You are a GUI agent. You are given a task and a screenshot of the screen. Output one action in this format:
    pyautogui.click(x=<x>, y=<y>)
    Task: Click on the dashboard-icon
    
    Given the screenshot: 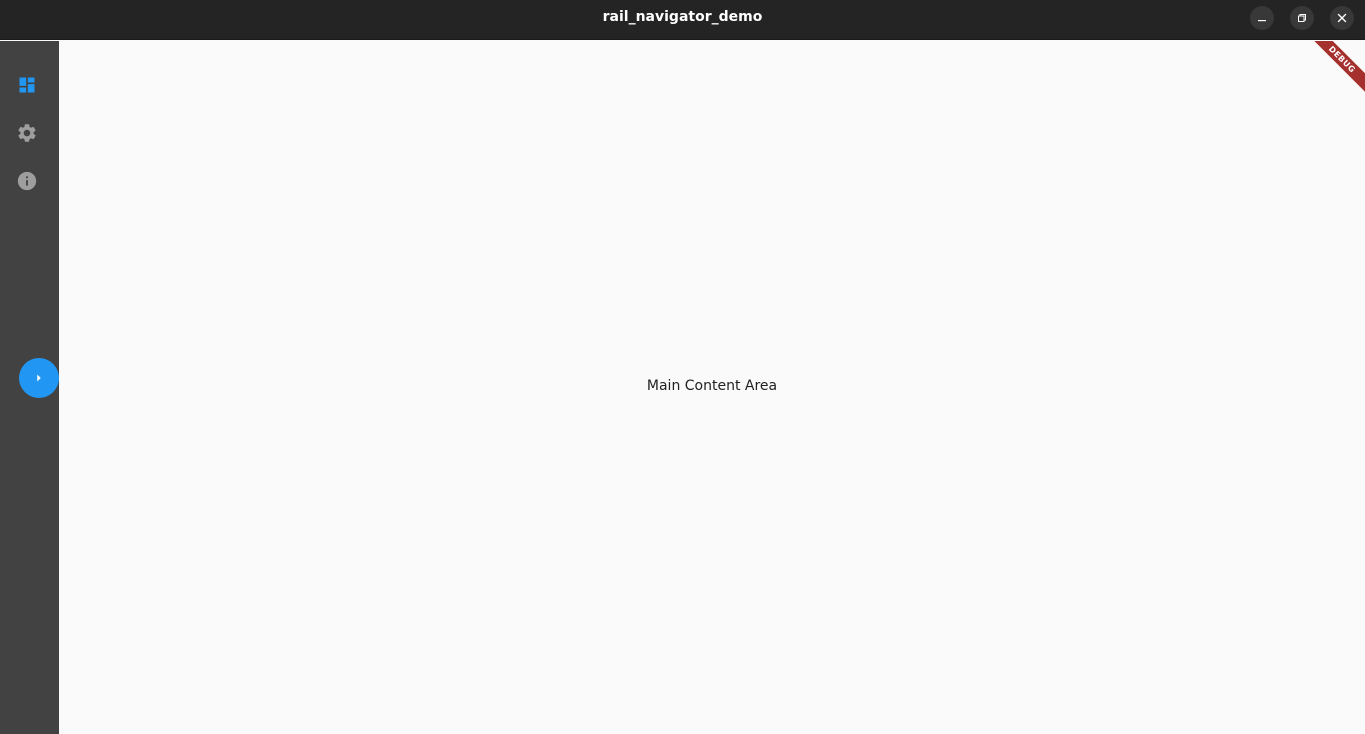 What is the action you would take?
    pyautogui.click(x=27, y=85)
    